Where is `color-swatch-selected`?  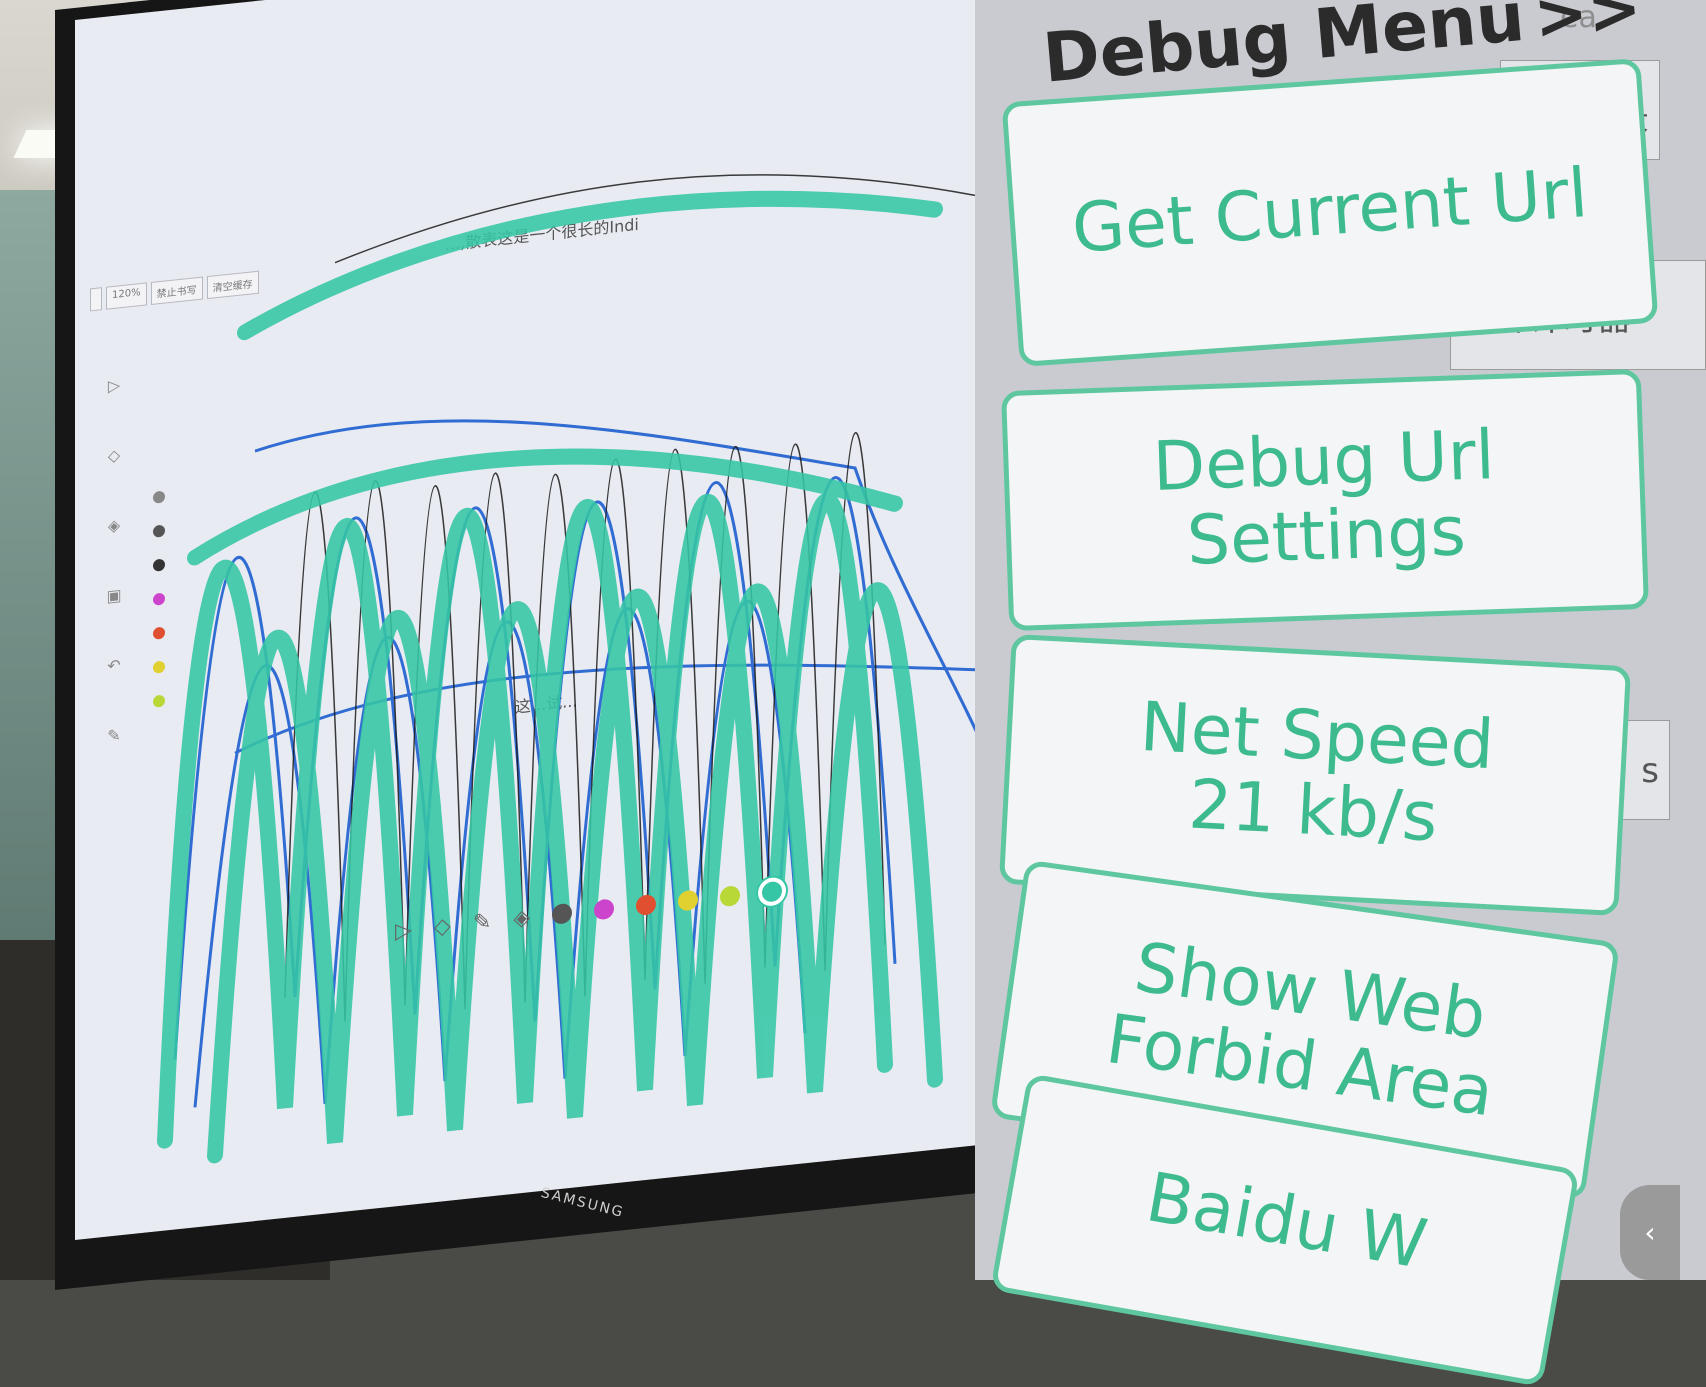 color-swatch-selected is located at coordinates (772, 891).